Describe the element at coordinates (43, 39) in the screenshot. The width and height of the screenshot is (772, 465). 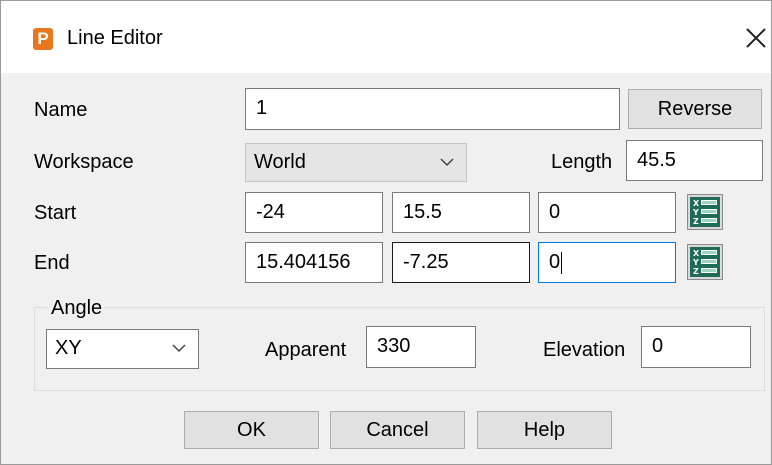
I see `app-icon: P` at that location.